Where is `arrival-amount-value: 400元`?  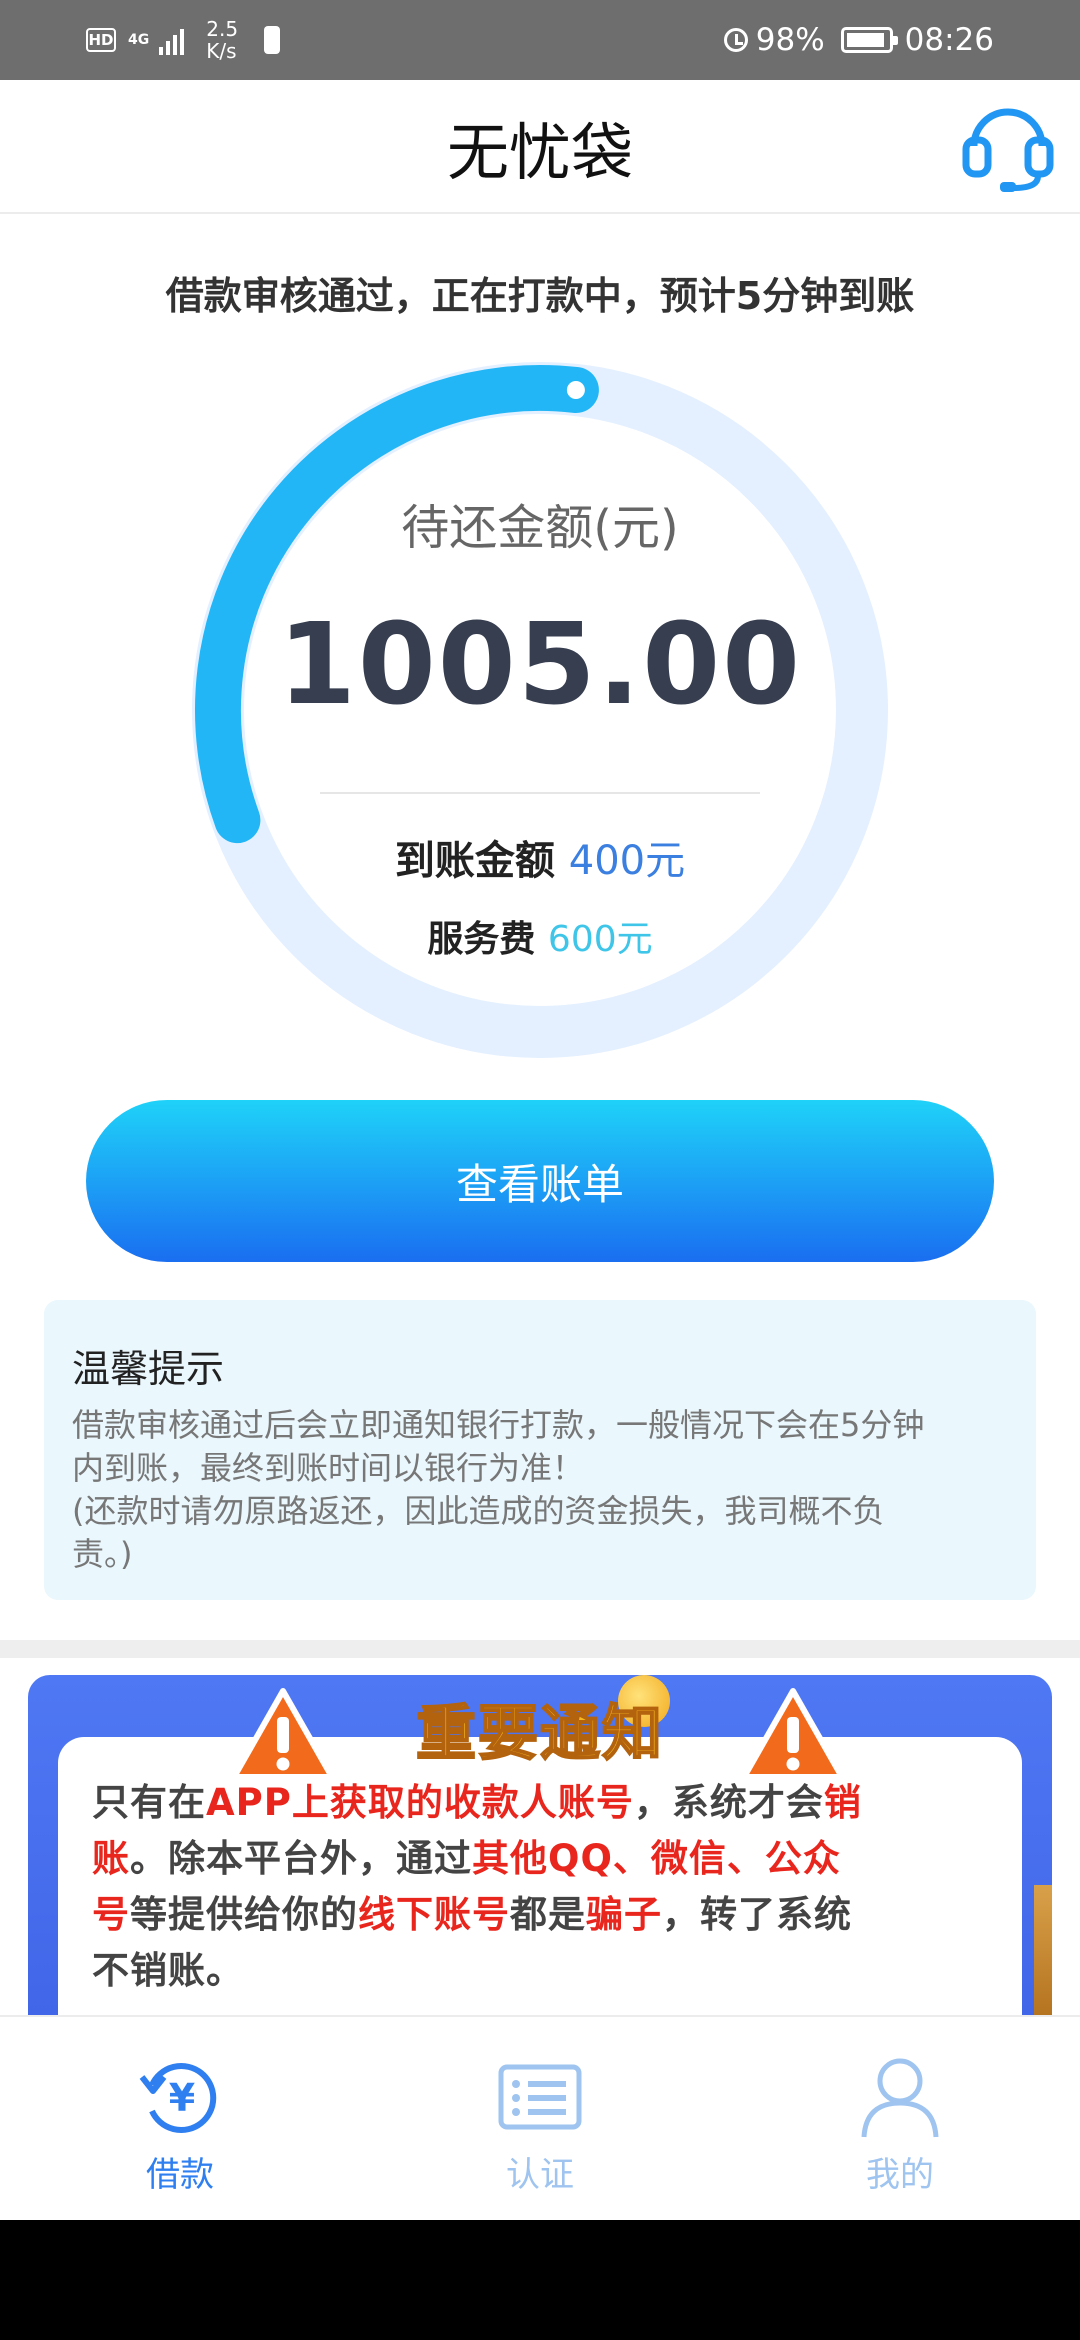 arrival-amount-value: 400元 is located at coordinates (627, 861).